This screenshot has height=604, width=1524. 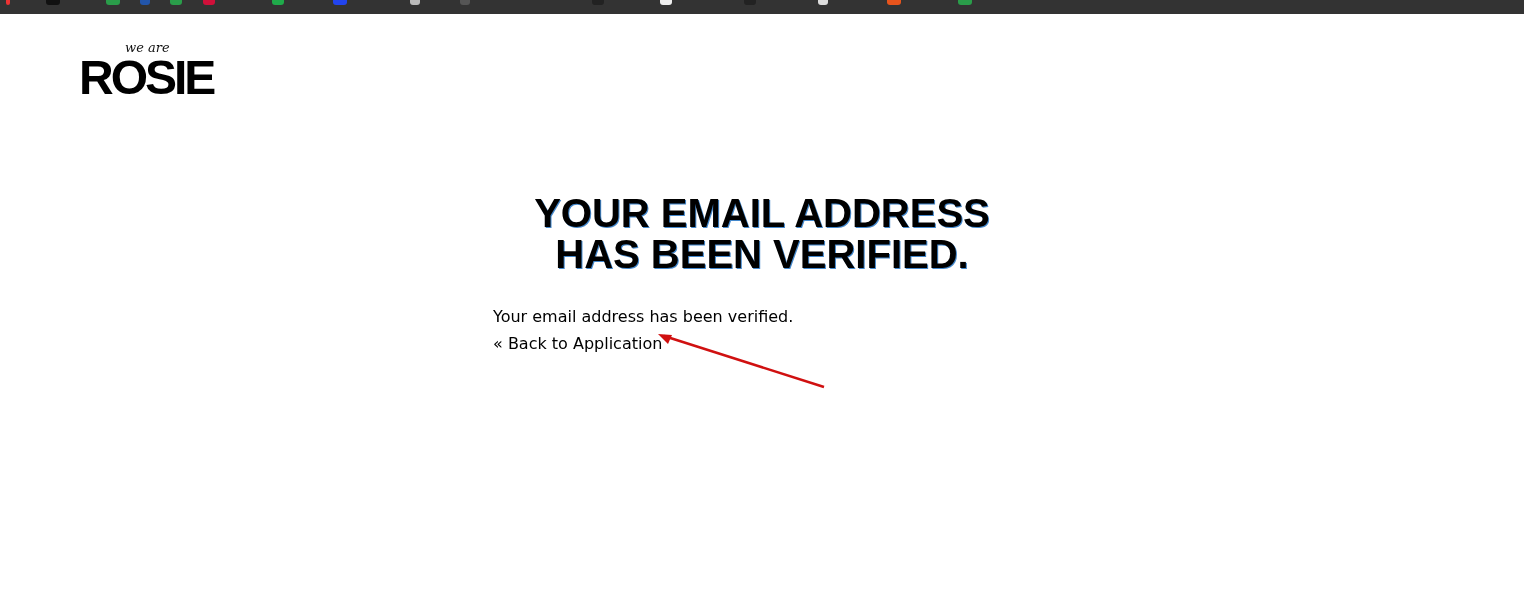 I want to click on page-heading: HAS BEEN VERIFIED., so click(x=762, y=254).